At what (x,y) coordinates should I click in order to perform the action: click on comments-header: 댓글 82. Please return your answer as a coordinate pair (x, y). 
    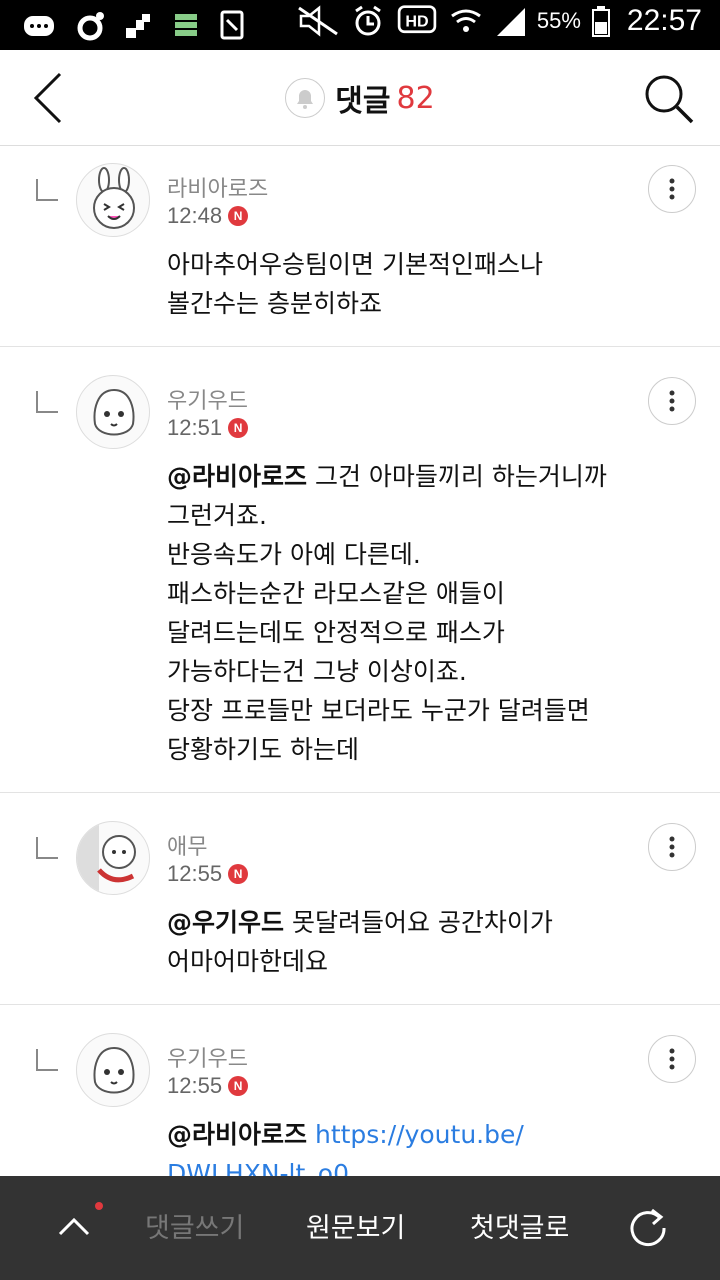
    Looking at the image, I should click on (360, 98).